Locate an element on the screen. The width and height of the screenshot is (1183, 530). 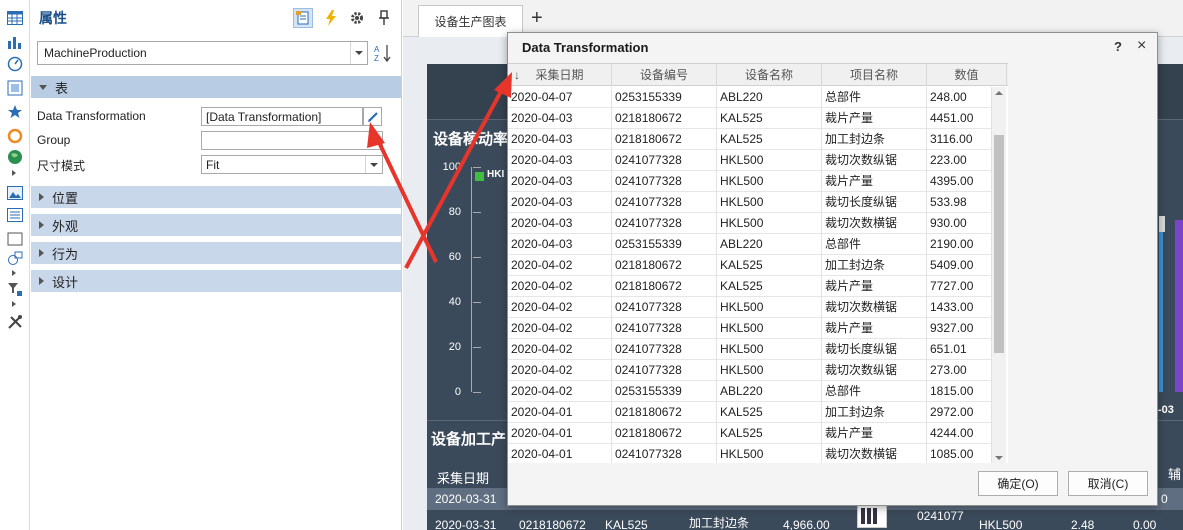
data-transformation-field: [Data Transformation] is located at coordinates (282, 116).